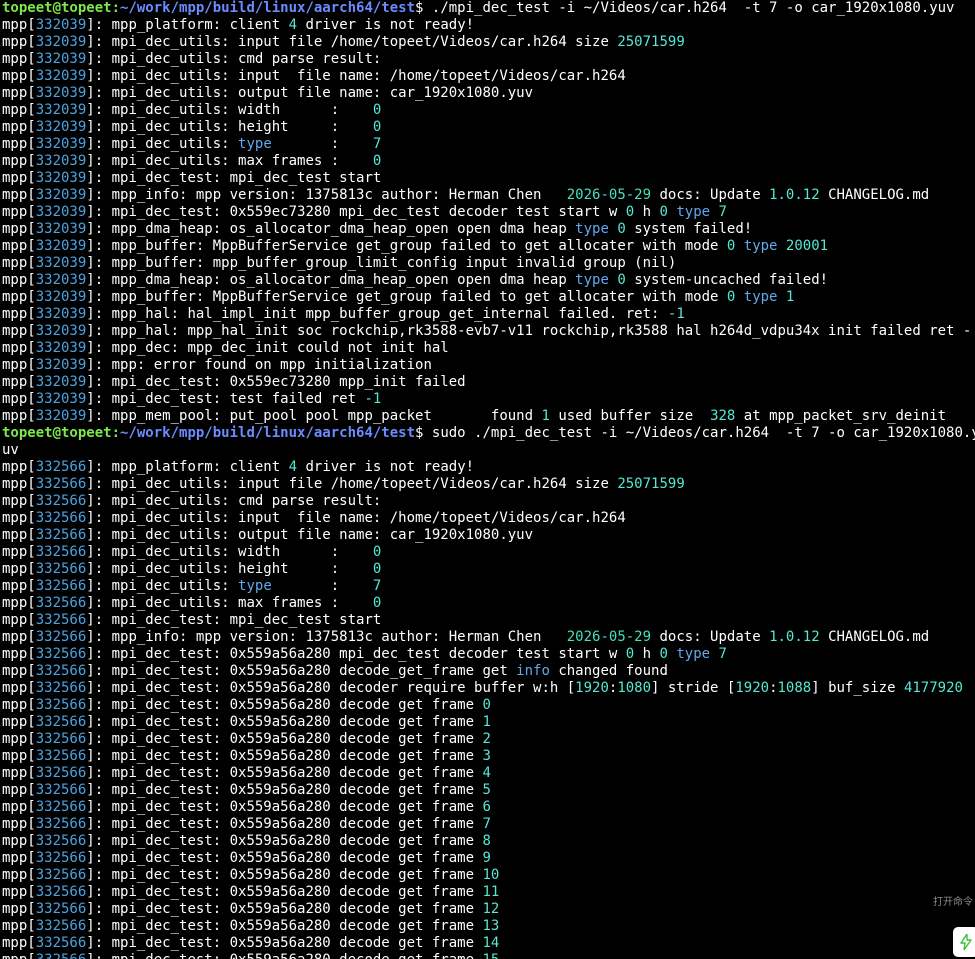  What do you see at coordinates (491, 926) in the screenshot?
I see `number-token: 13` at bounding box center [491, 926].